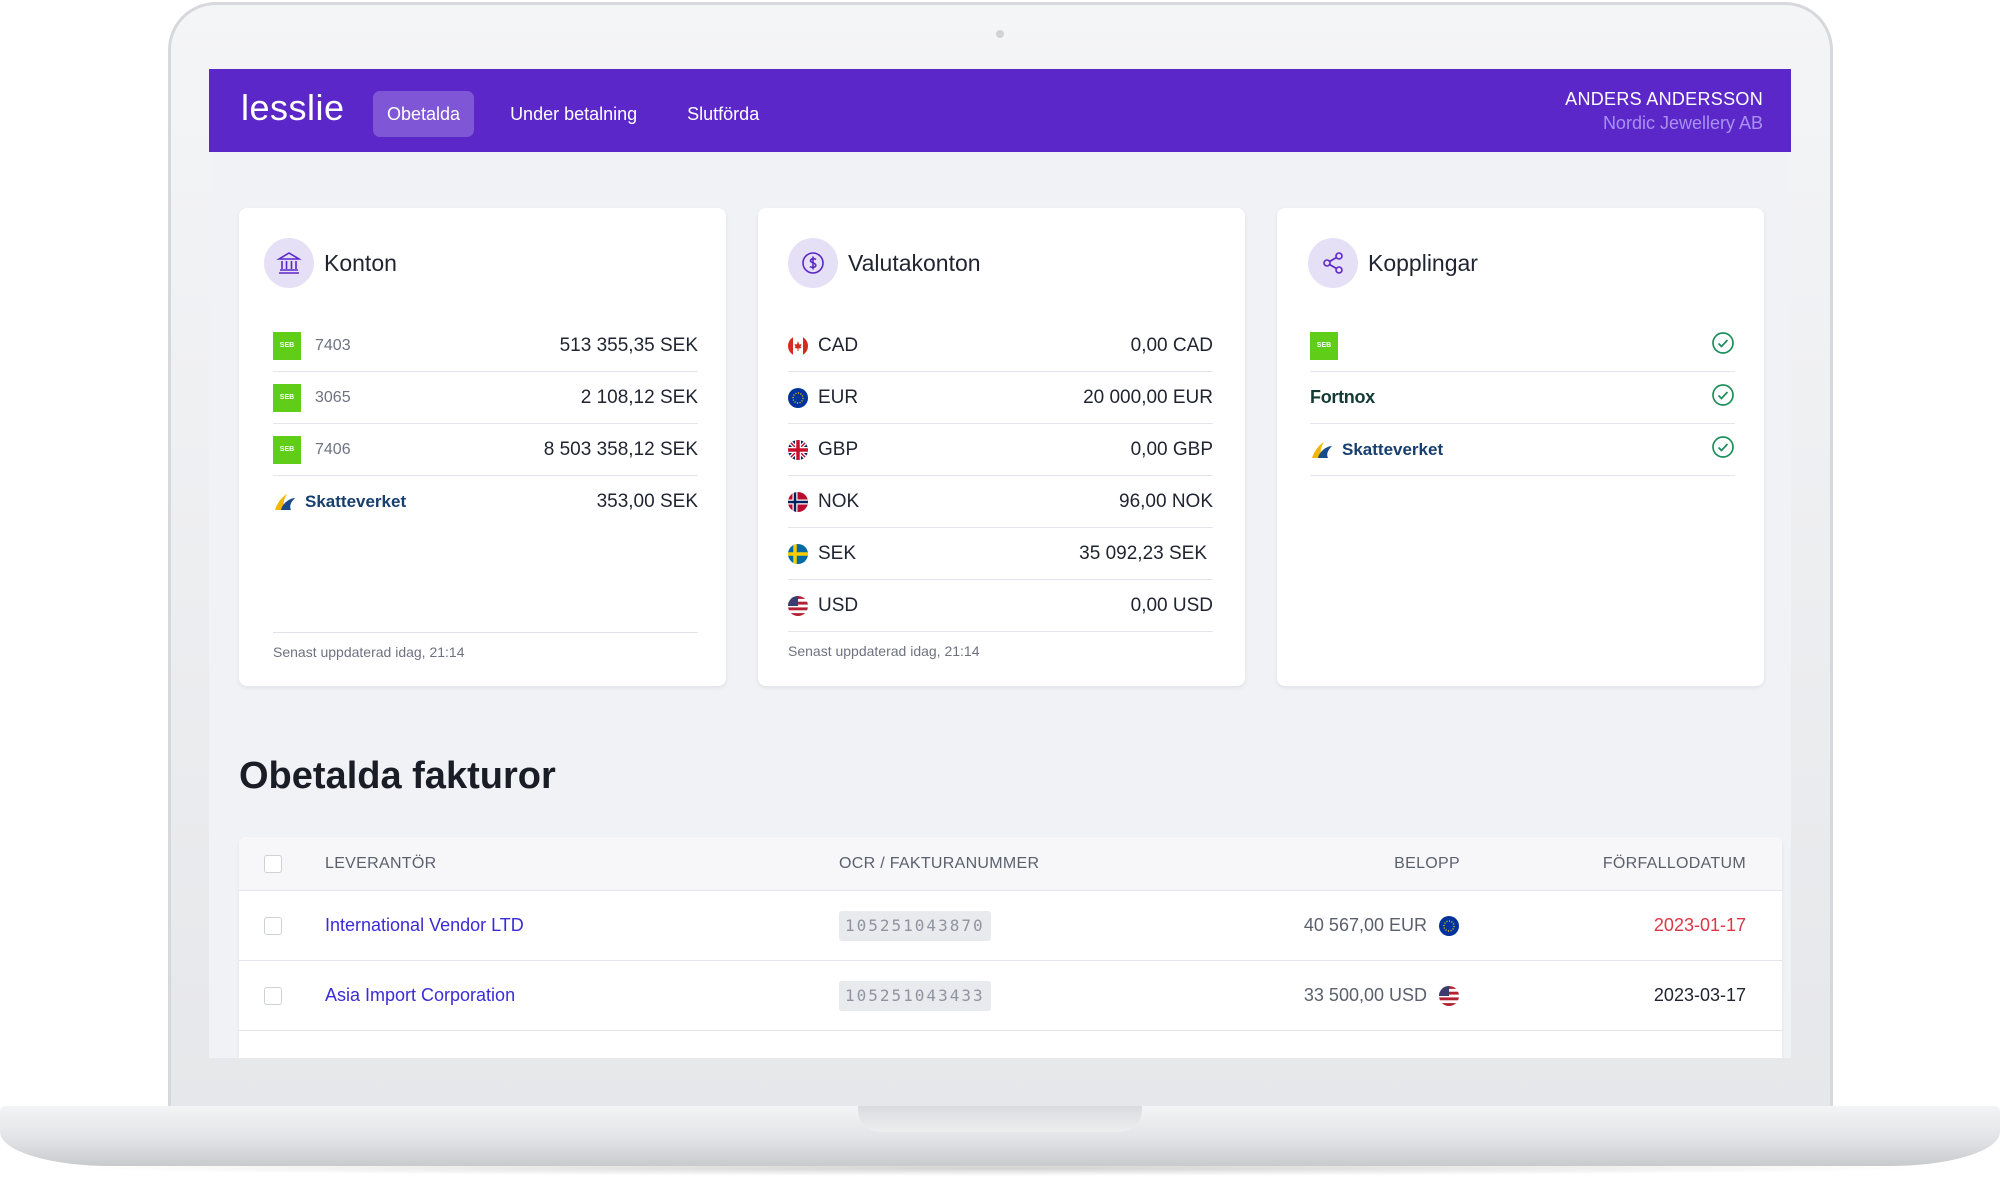  Describe the element at coordinates (914, 262) in the screenshot. I see `card-title: Valutakonton` at that location.